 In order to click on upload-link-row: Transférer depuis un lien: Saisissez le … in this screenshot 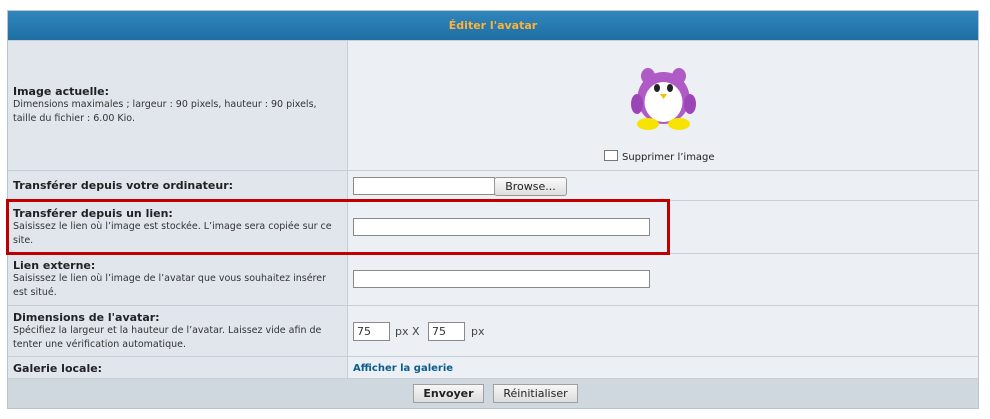, I will do `click(493, 226)`.